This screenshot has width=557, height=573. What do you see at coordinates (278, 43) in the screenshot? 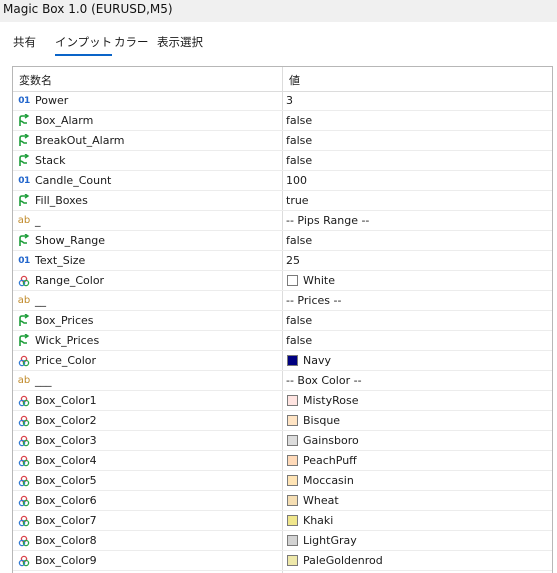
I see `tab-strip: 共有 インプット カラー 表示選択` at bounding box center [278, 43].